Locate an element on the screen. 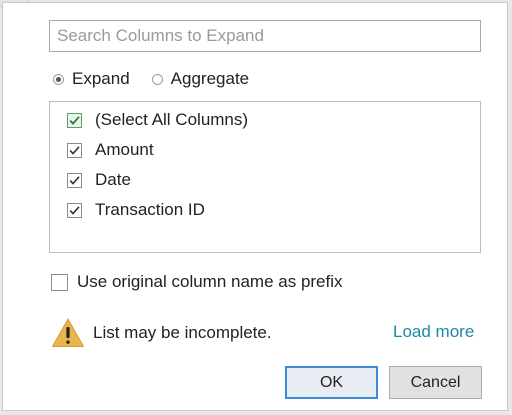 This screenshot has height=415, width=512. list-item-date: Date is located at coordinates (99, 180).